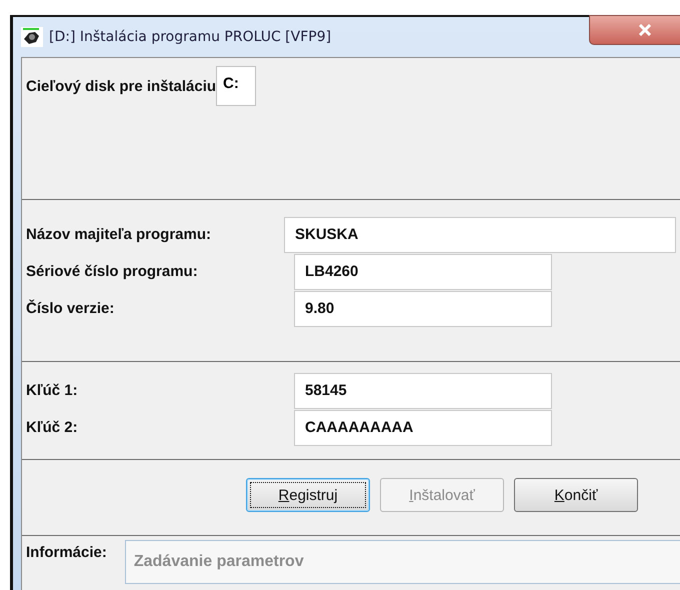  What do you see at coordinates (32, 37) in the screenshot?
I see `app-icon` at bounding box center [32, 37].